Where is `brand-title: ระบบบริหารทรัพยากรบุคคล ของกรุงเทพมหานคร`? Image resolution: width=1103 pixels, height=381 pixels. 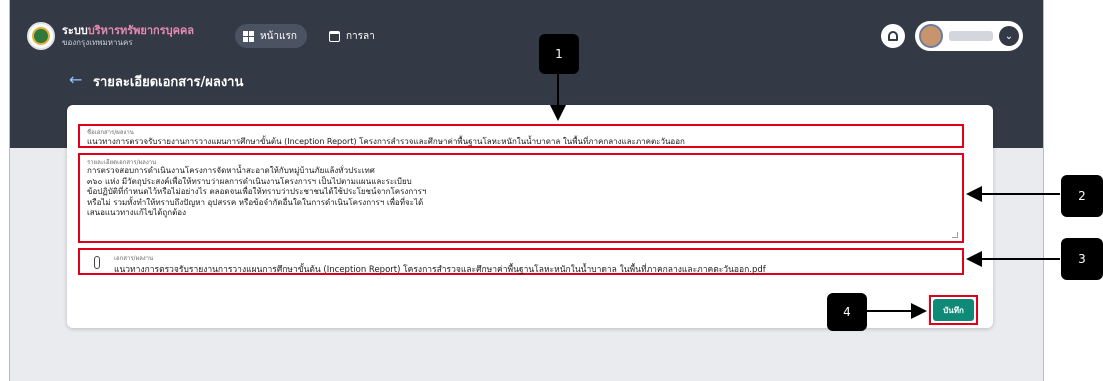 brand-title: ระบบบริหารทรัพยากรบุคคล ของกรุงเทพมหานคร is located at coordinates (128, 36).